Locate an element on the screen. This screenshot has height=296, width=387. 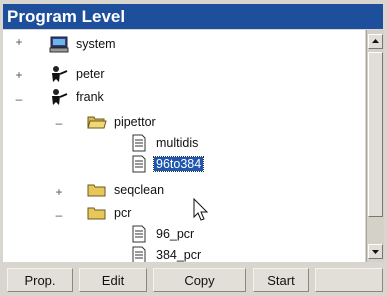
tree-node-label: peter is located at coordinates (90, 74).